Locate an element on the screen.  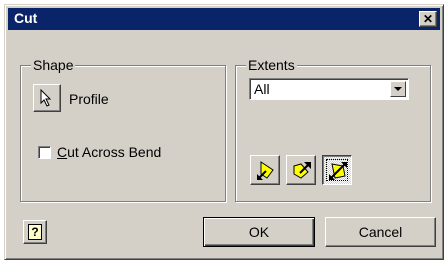
direction-2-icon is located at coordinates (302, 170).